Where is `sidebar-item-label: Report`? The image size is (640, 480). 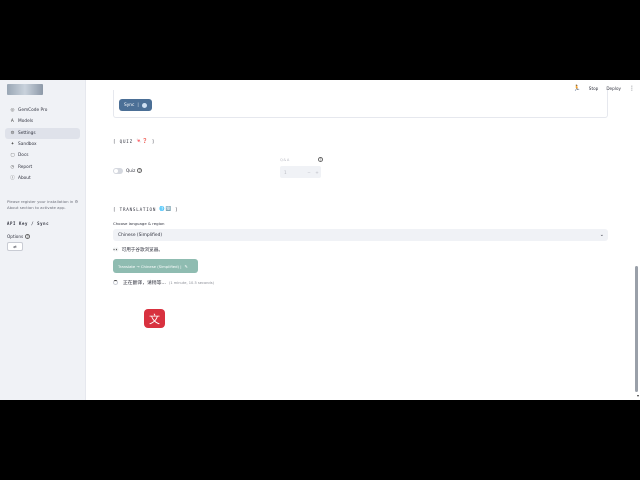
sidebar-item-label: Report is located at coordinates (25, 167).